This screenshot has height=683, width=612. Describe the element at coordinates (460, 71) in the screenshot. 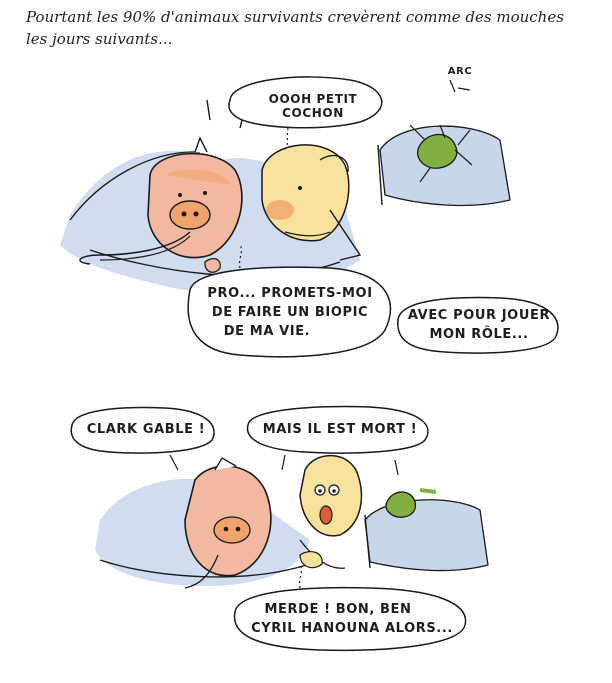

I see `sfx-arc: ARC` at that location.